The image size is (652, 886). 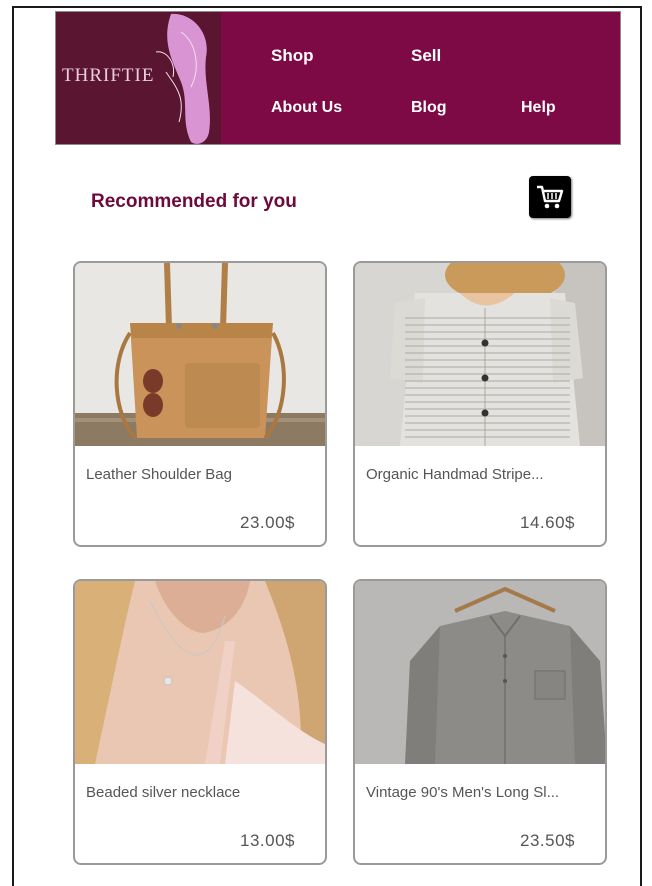 What do you see at coordinates (108, 75) in the screenshot?
I see `logo-text: THRIFTIE` at bounding box center [108, 75].